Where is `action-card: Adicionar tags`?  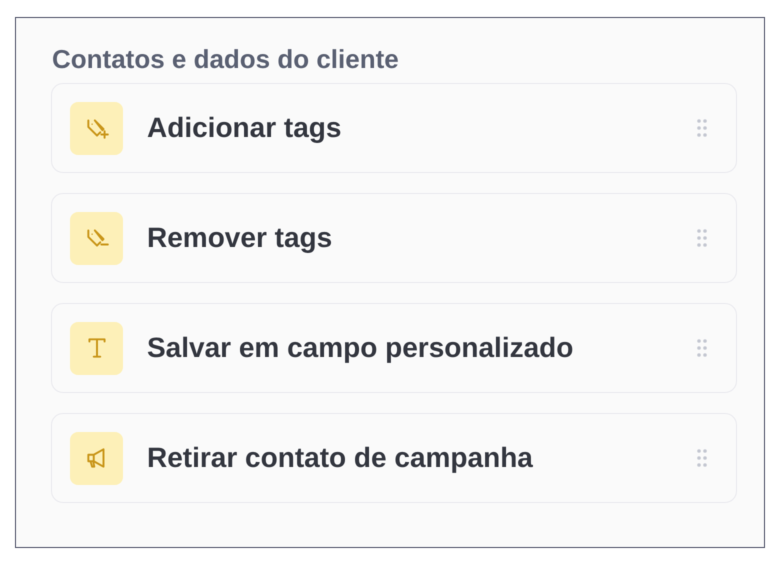 action-card: Adicionar tags is located at coordinates (394, 128).